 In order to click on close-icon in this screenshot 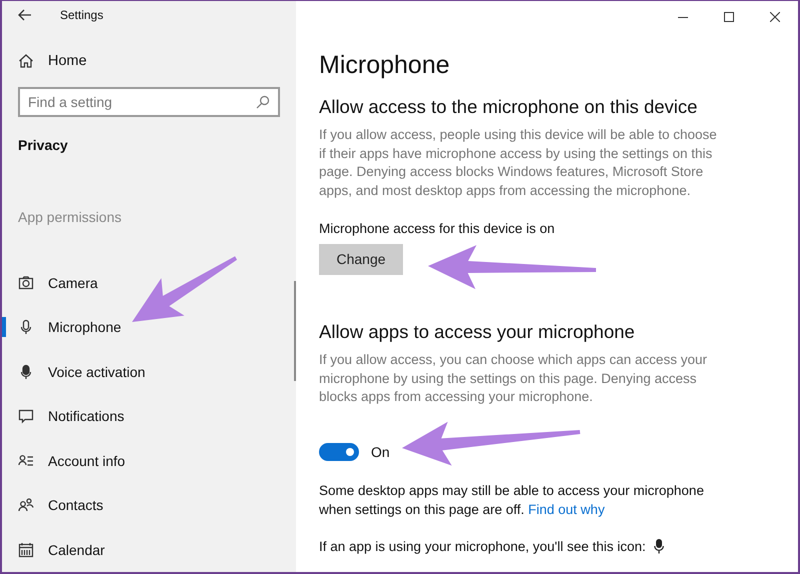, I will do `click(775, 17)`.